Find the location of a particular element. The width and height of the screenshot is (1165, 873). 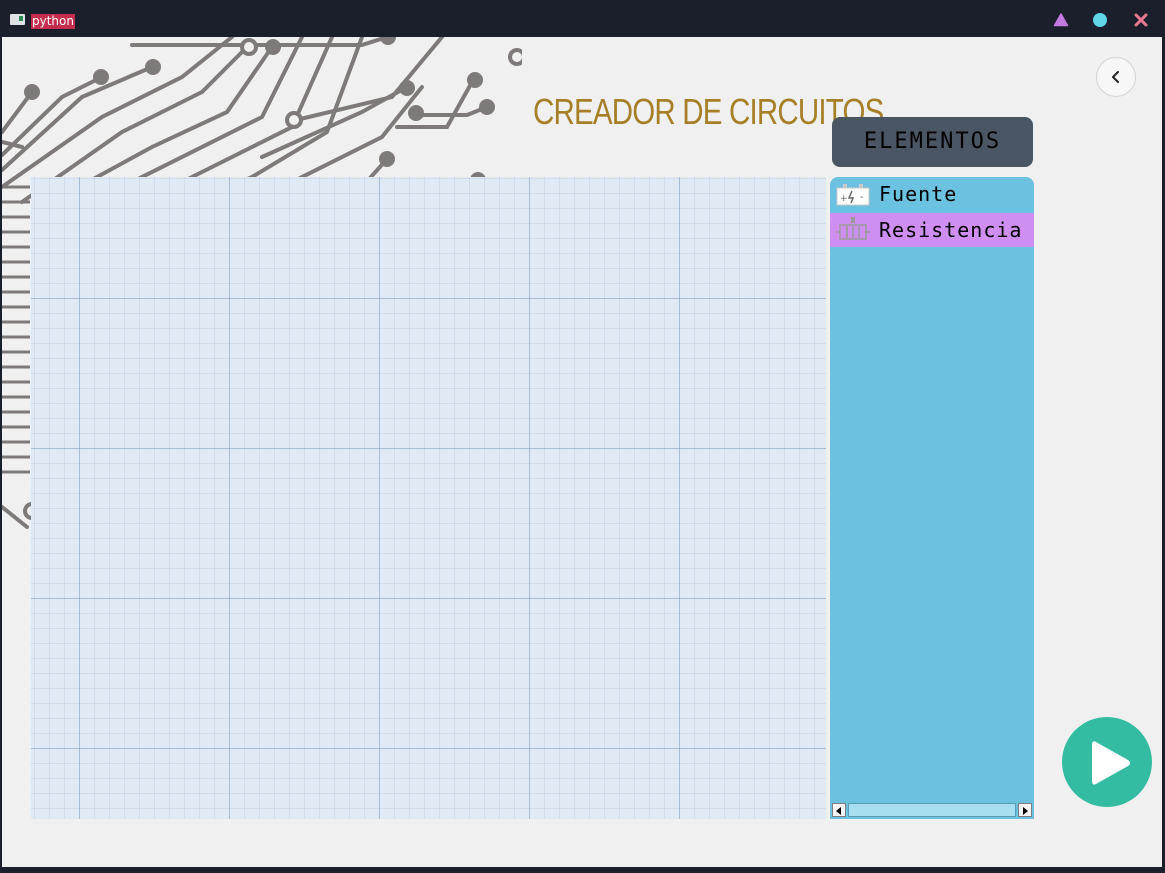

app-title: CREADOR DE CIRCUITOS is located at coordinates (708, 111).